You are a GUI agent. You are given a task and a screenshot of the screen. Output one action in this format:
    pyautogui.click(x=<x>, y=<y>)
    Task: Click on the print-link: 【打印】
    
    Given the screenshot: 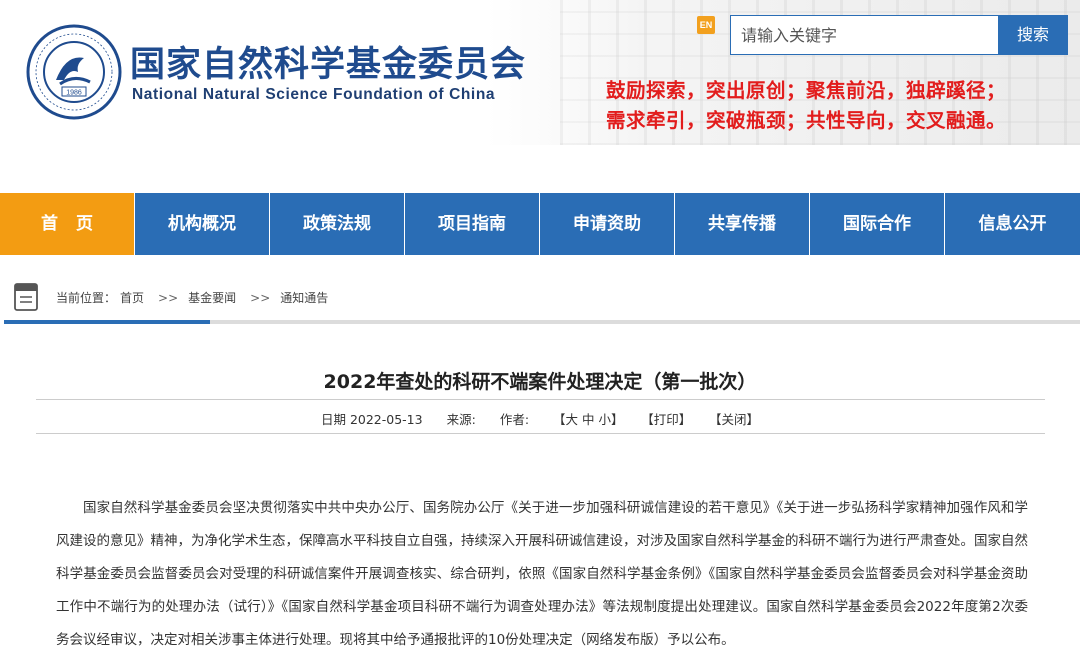 What is the action you would take?
    pyautogui.click(x=669, y=419)
    